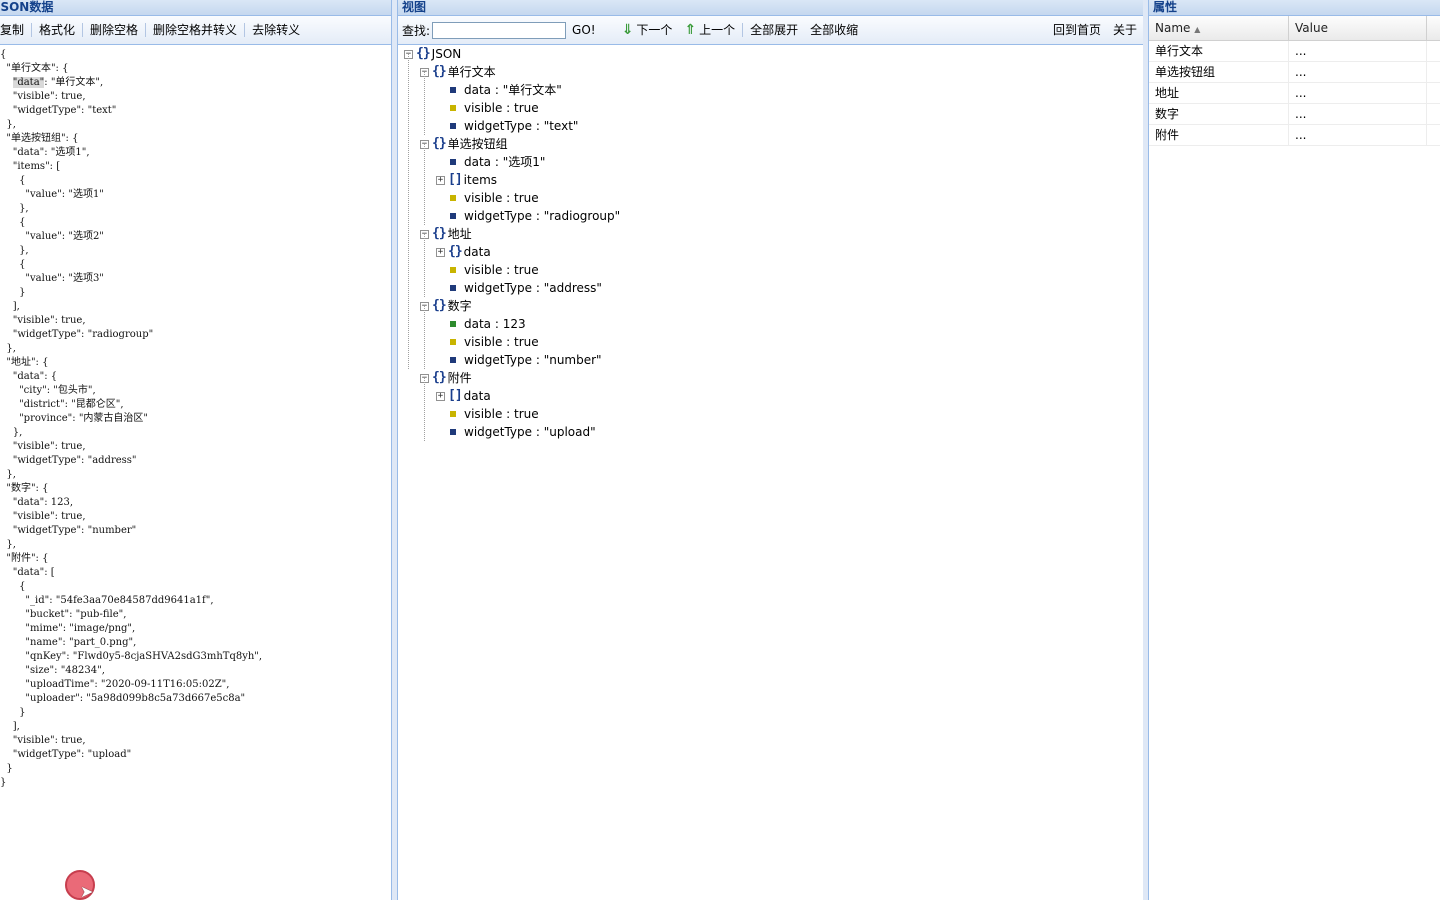 This screenshot has height=900, width=1440. What do you see at coordinates (276, 30) in the screenshot?
I see `unescape-button: 去除转义` at bounding box center [276, 30].